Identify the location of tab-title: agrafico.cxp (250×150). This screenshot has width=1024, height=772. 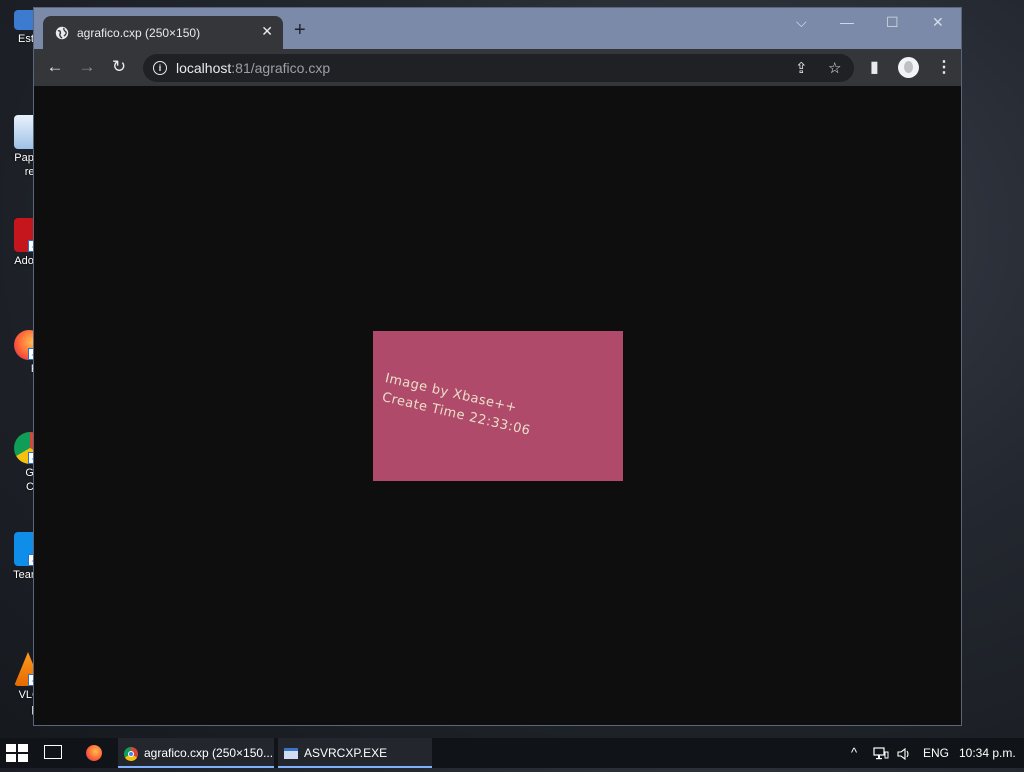
(139, 33).